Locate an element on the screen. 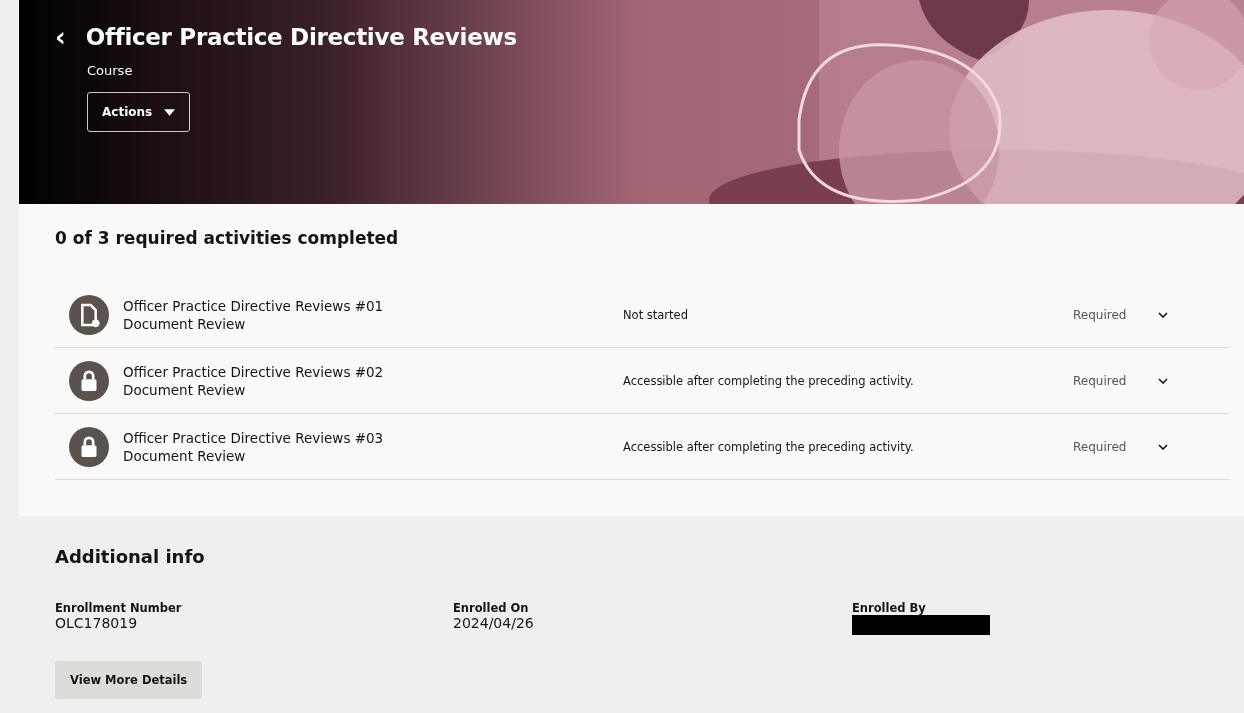 This screenshot has width=1244, height=713. back-button: ‹ is located at coordinates (60, 37).